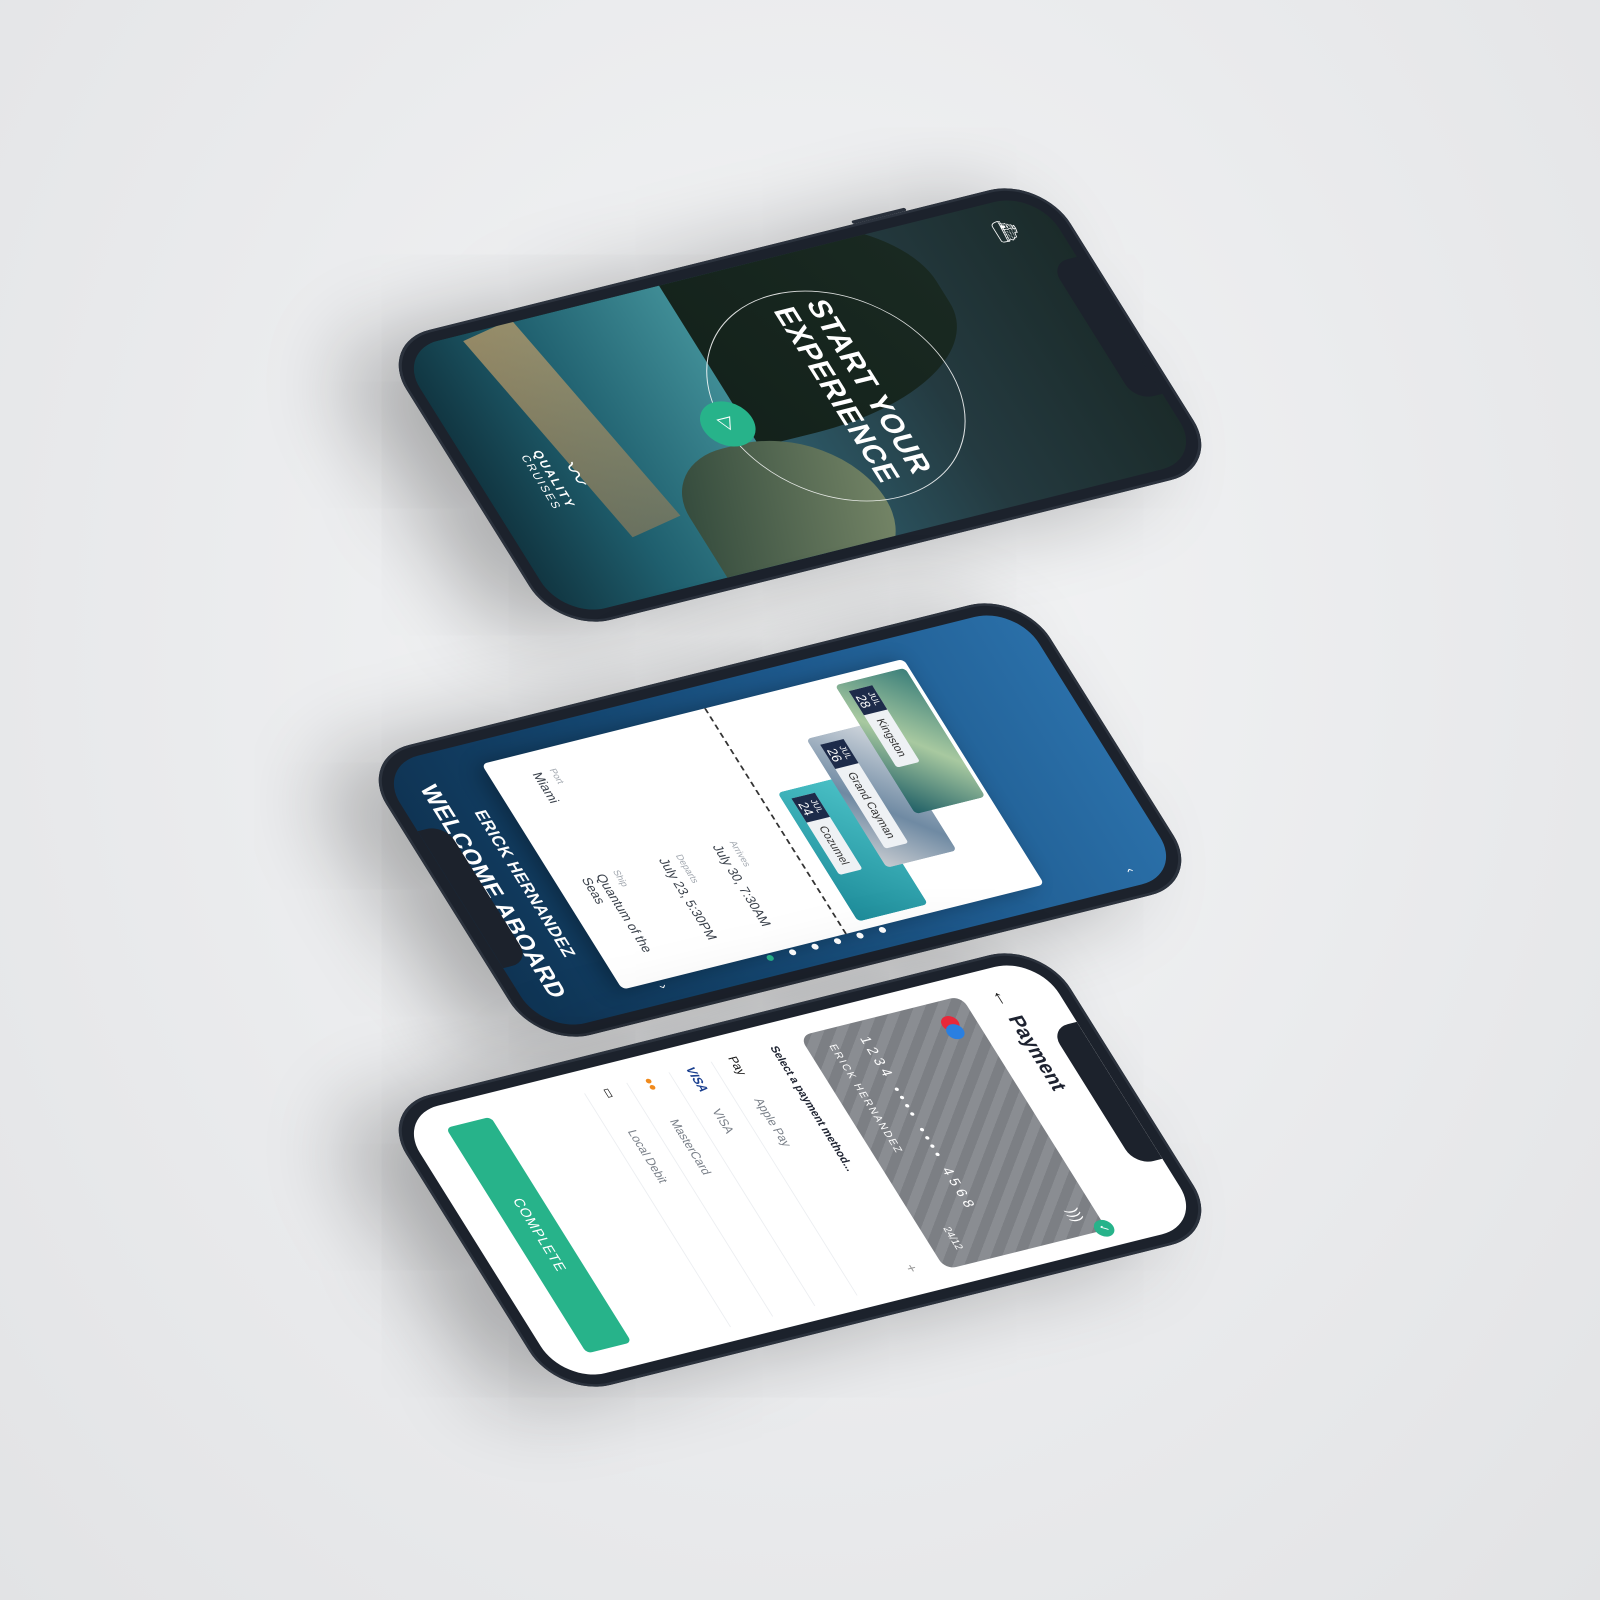 Image resolution: width=1600 pixels, height=1600 pixels. What do you see at coordinates (664, 986) in the screenshot?
I see `chevron-right-icon: ›` at bounding box center [664, 986].